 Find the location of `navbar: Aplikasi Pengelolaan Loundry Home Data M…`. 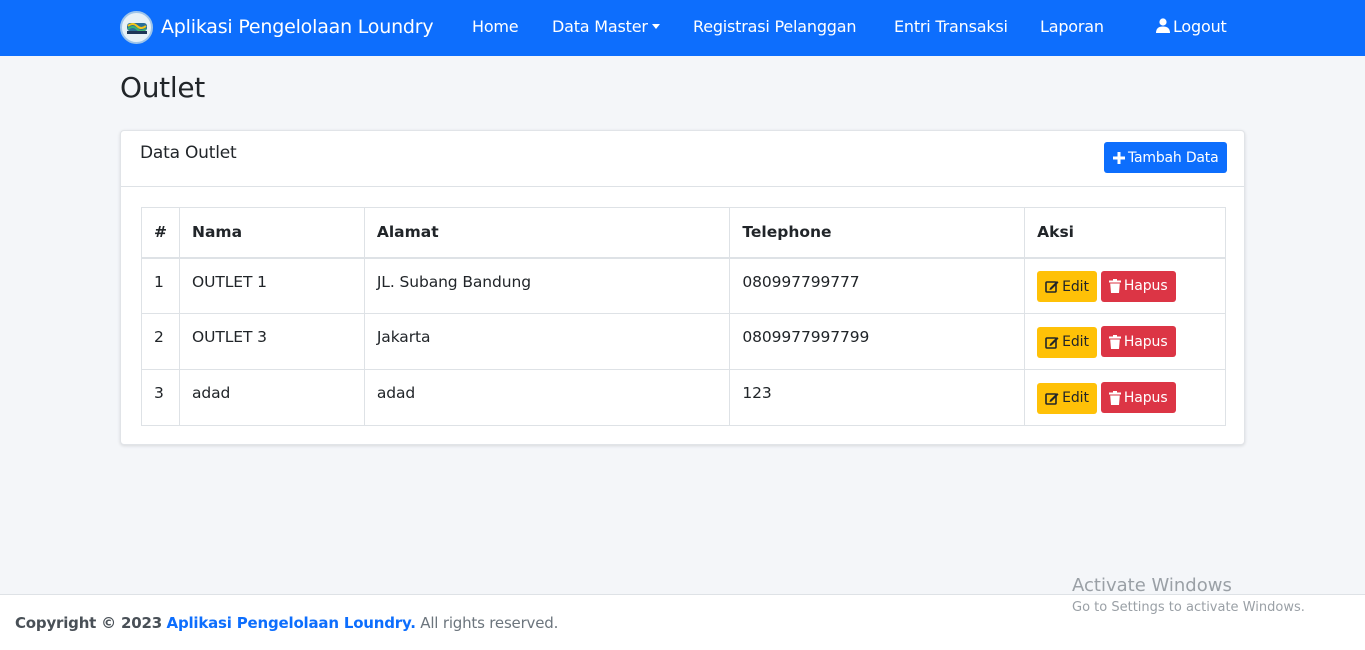

navbar: Aplikasi Pengelolaan Loundry Home Data M… is located at coordinates (682, 28).